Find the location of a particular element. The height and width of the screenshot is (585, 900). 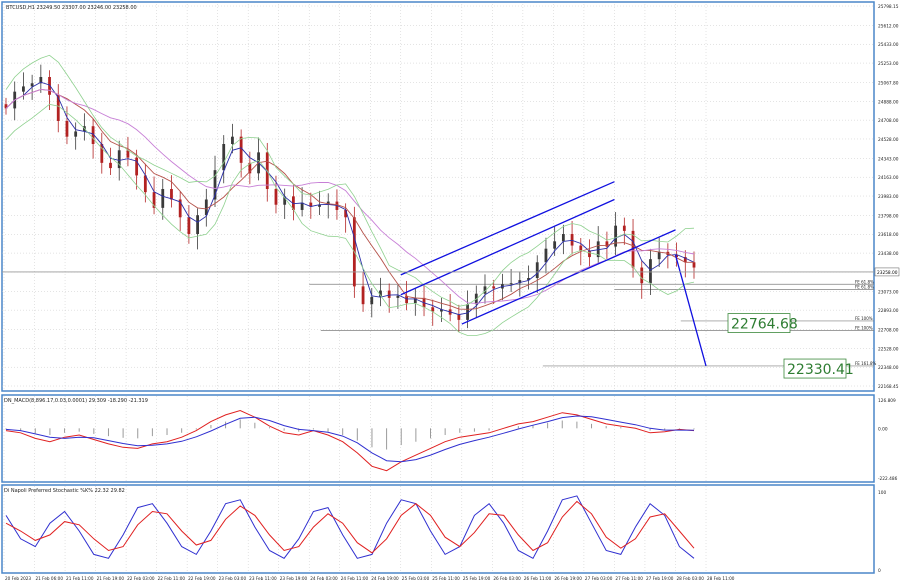

price-tick-label: 22168.45 is located at coordinates (888, 387).